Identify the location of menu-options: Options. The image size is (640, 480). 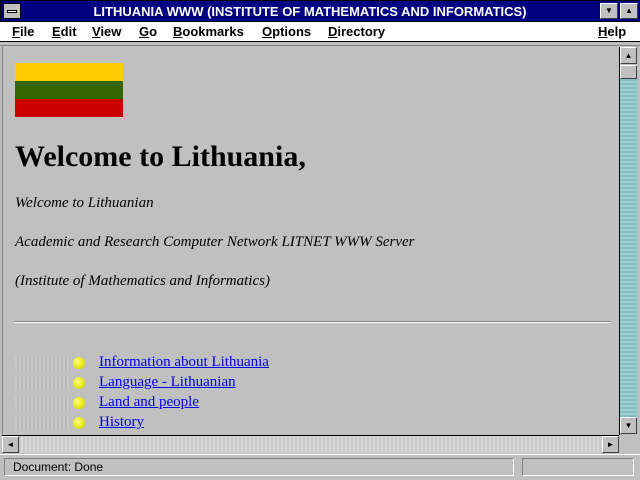
(286, 31).